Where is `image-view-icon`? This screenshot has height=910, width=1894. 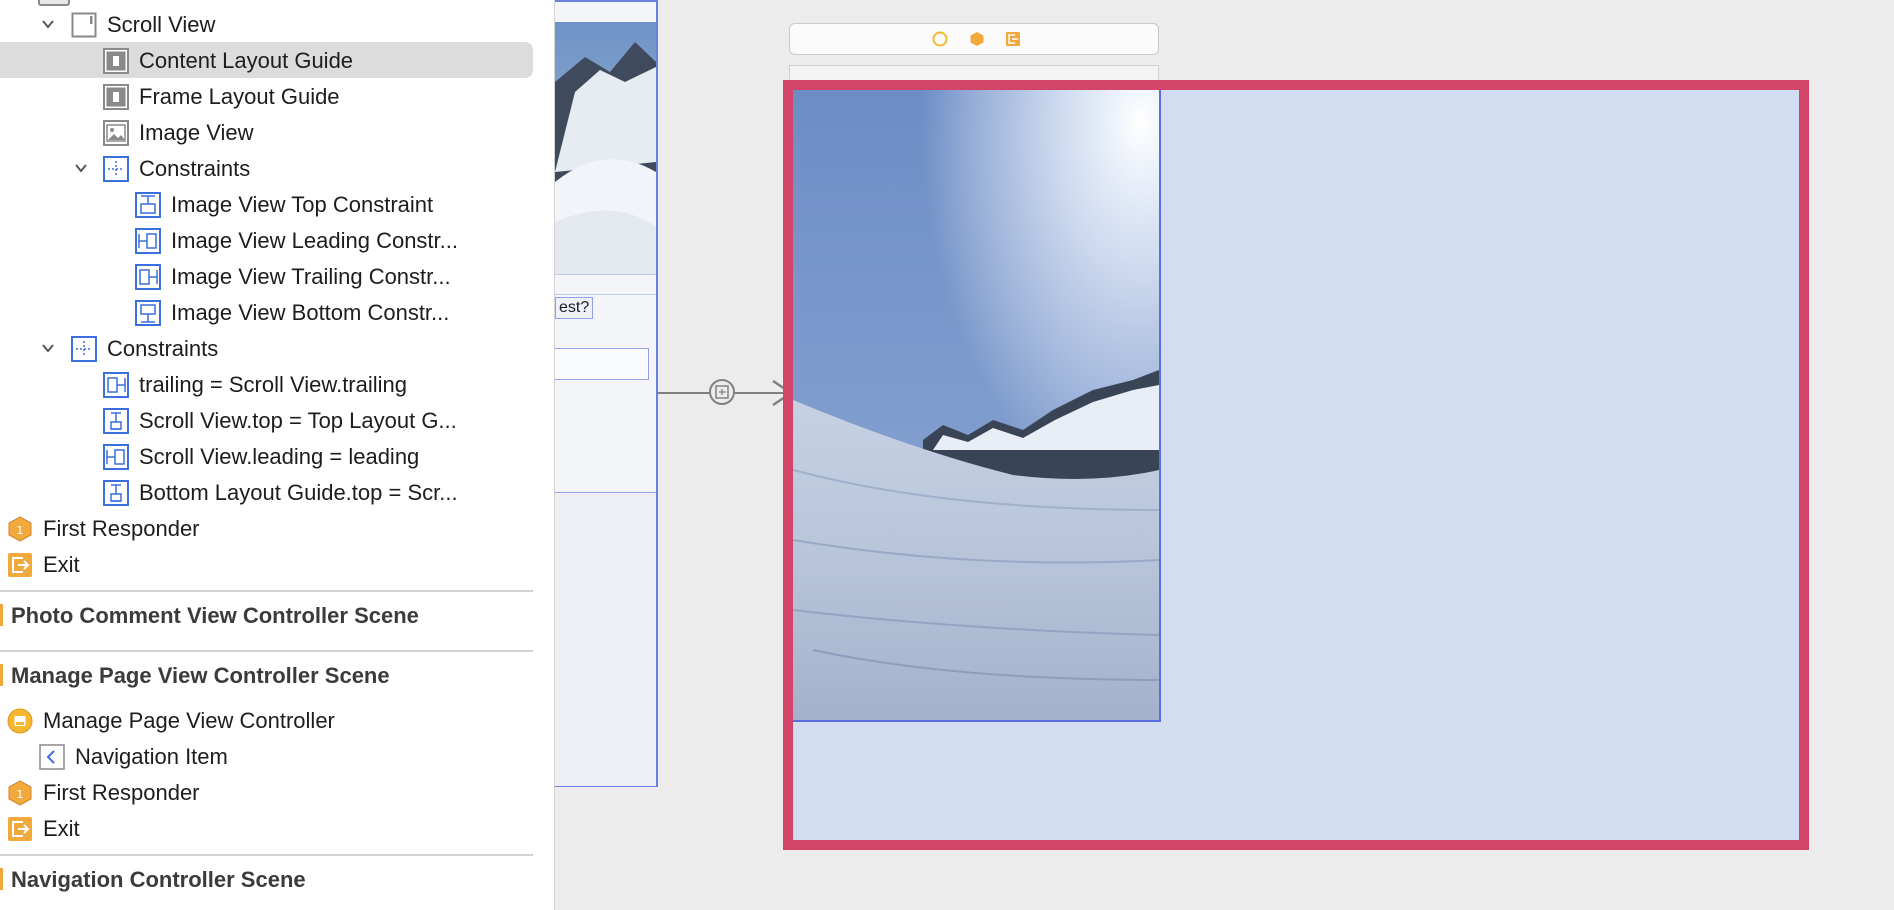
image-view-icon is located at coordinates (116, 133).